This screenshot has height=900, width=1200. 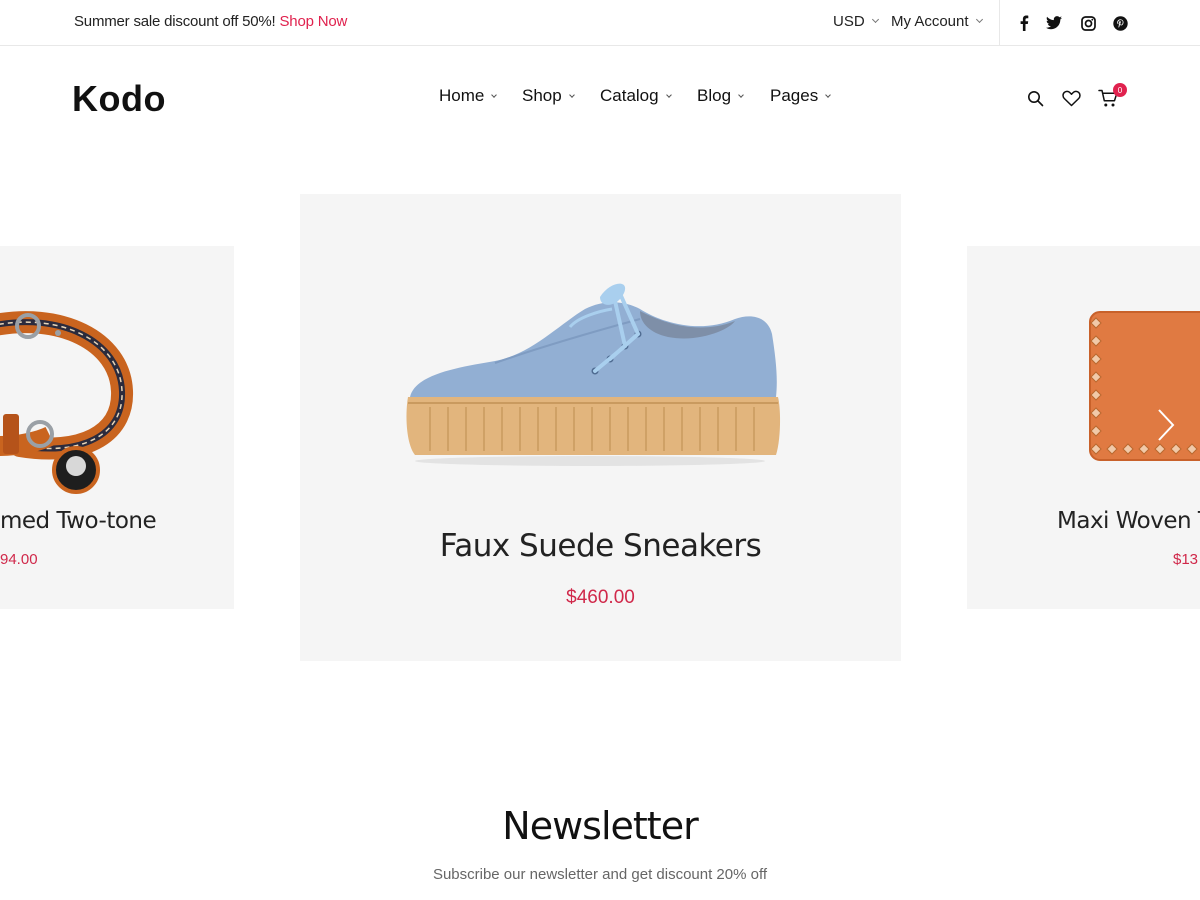 What do you see at coordinates (593, 374) in the screenshot?
I see `sneaker-image` at bounding box center [593, 374].